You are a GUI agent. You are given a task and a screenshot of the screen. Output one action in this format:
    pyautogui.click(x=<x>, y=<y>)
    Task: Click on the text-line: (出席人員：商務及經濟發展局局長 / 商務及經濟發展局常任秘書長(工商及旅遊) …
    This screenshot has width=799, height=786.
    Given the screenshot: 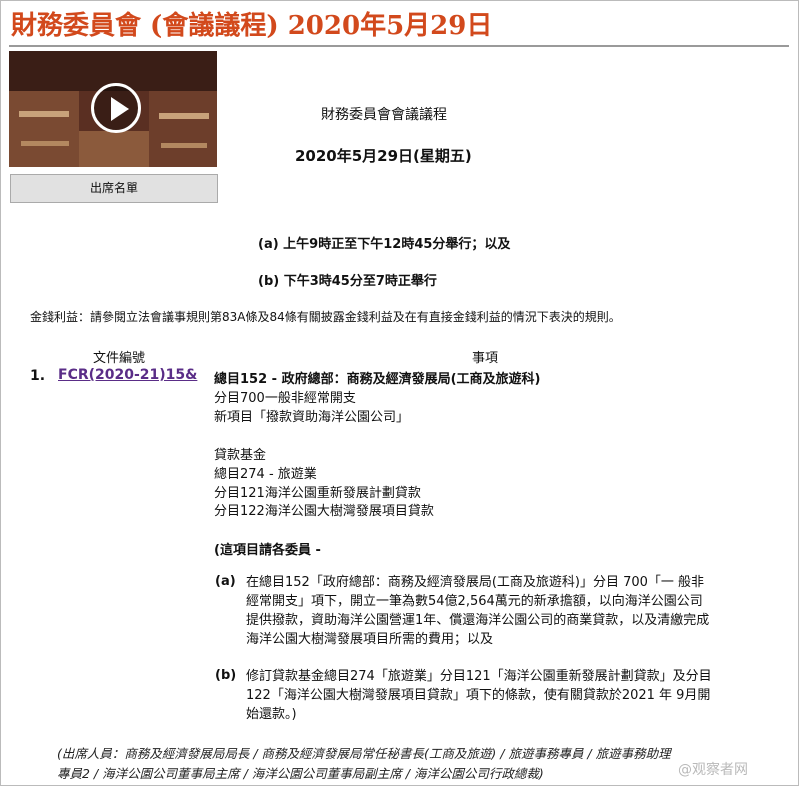 What is the action you would take?
    pyautogui.click(x=364, y=753)
    